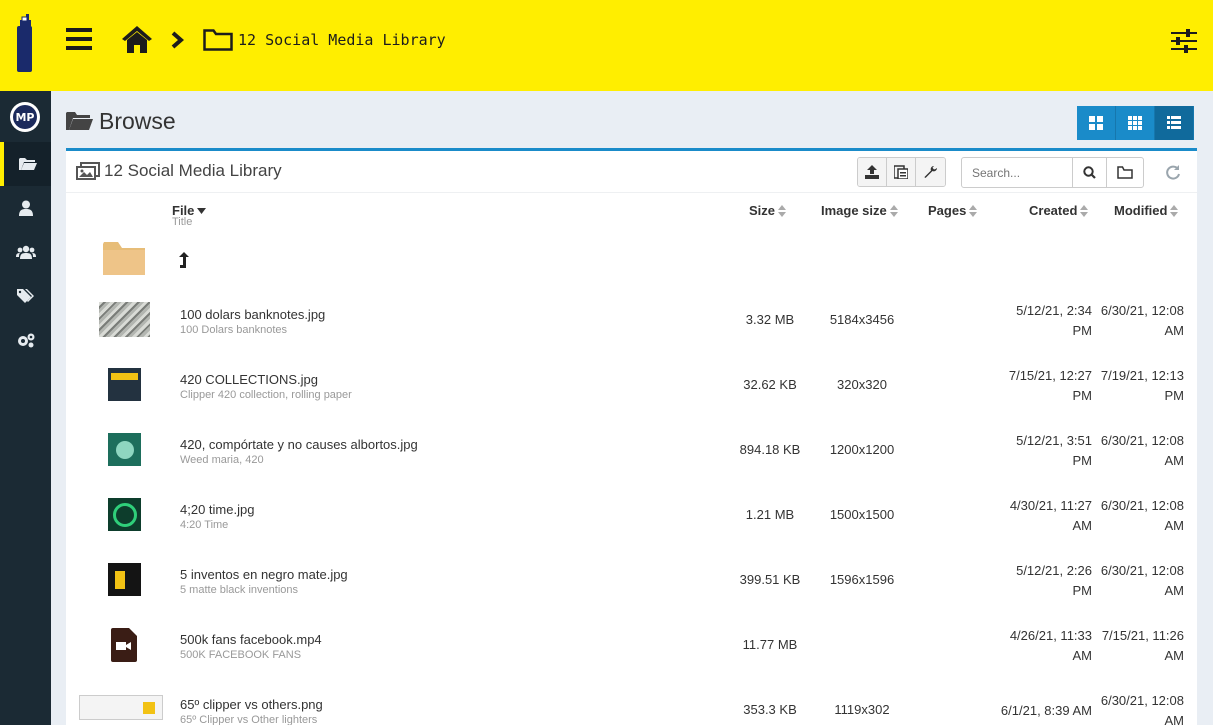  Describe the element at coordinates (1184, 41) in the screenshot. I see `sliders-icon` at that location.